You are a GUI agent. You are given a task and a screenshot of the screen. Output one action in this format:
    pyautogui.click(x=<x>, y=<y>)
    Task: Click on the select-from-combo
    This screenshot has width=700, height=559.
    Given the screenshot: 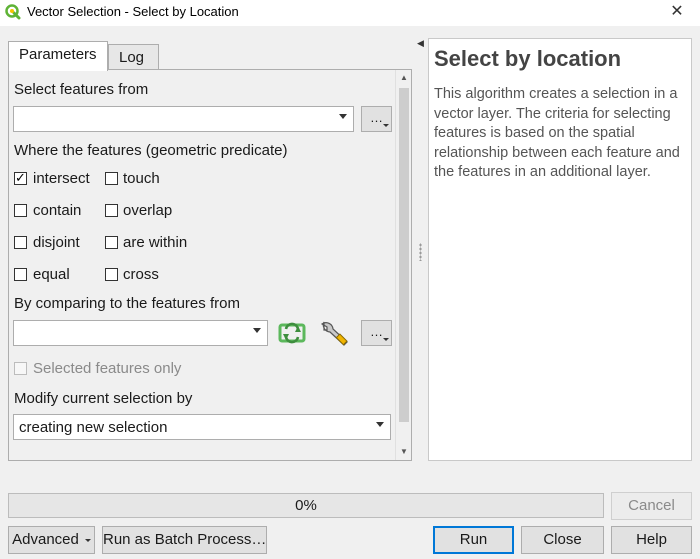 What is the action you would take?
    pyautogui.click(x=183, y=119)
    